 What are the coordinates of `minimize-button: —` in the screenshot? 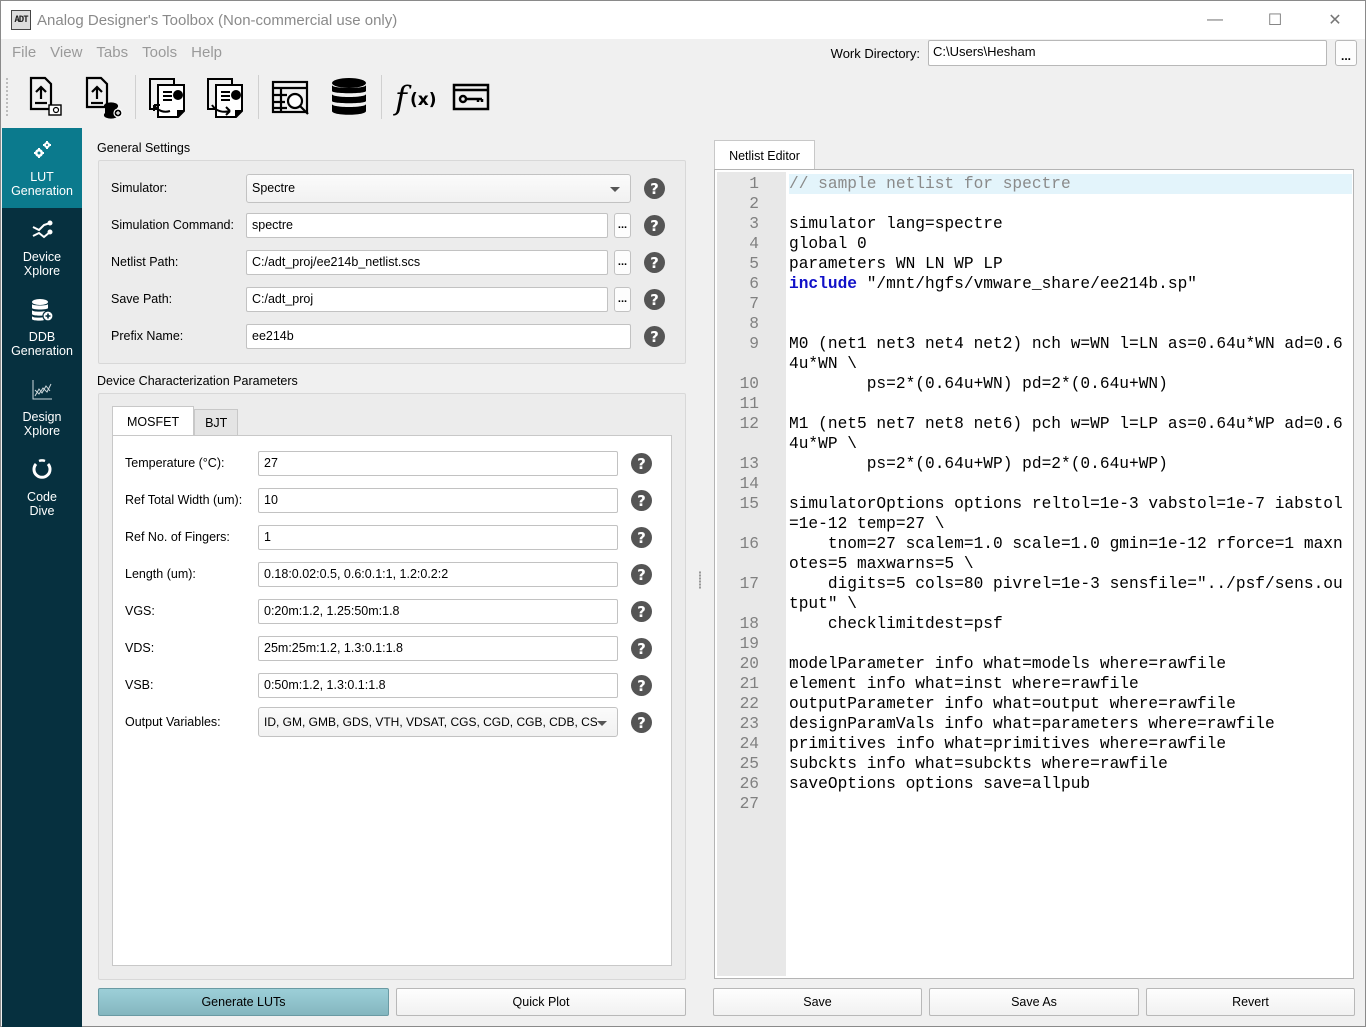 It's located at (1215, 20).